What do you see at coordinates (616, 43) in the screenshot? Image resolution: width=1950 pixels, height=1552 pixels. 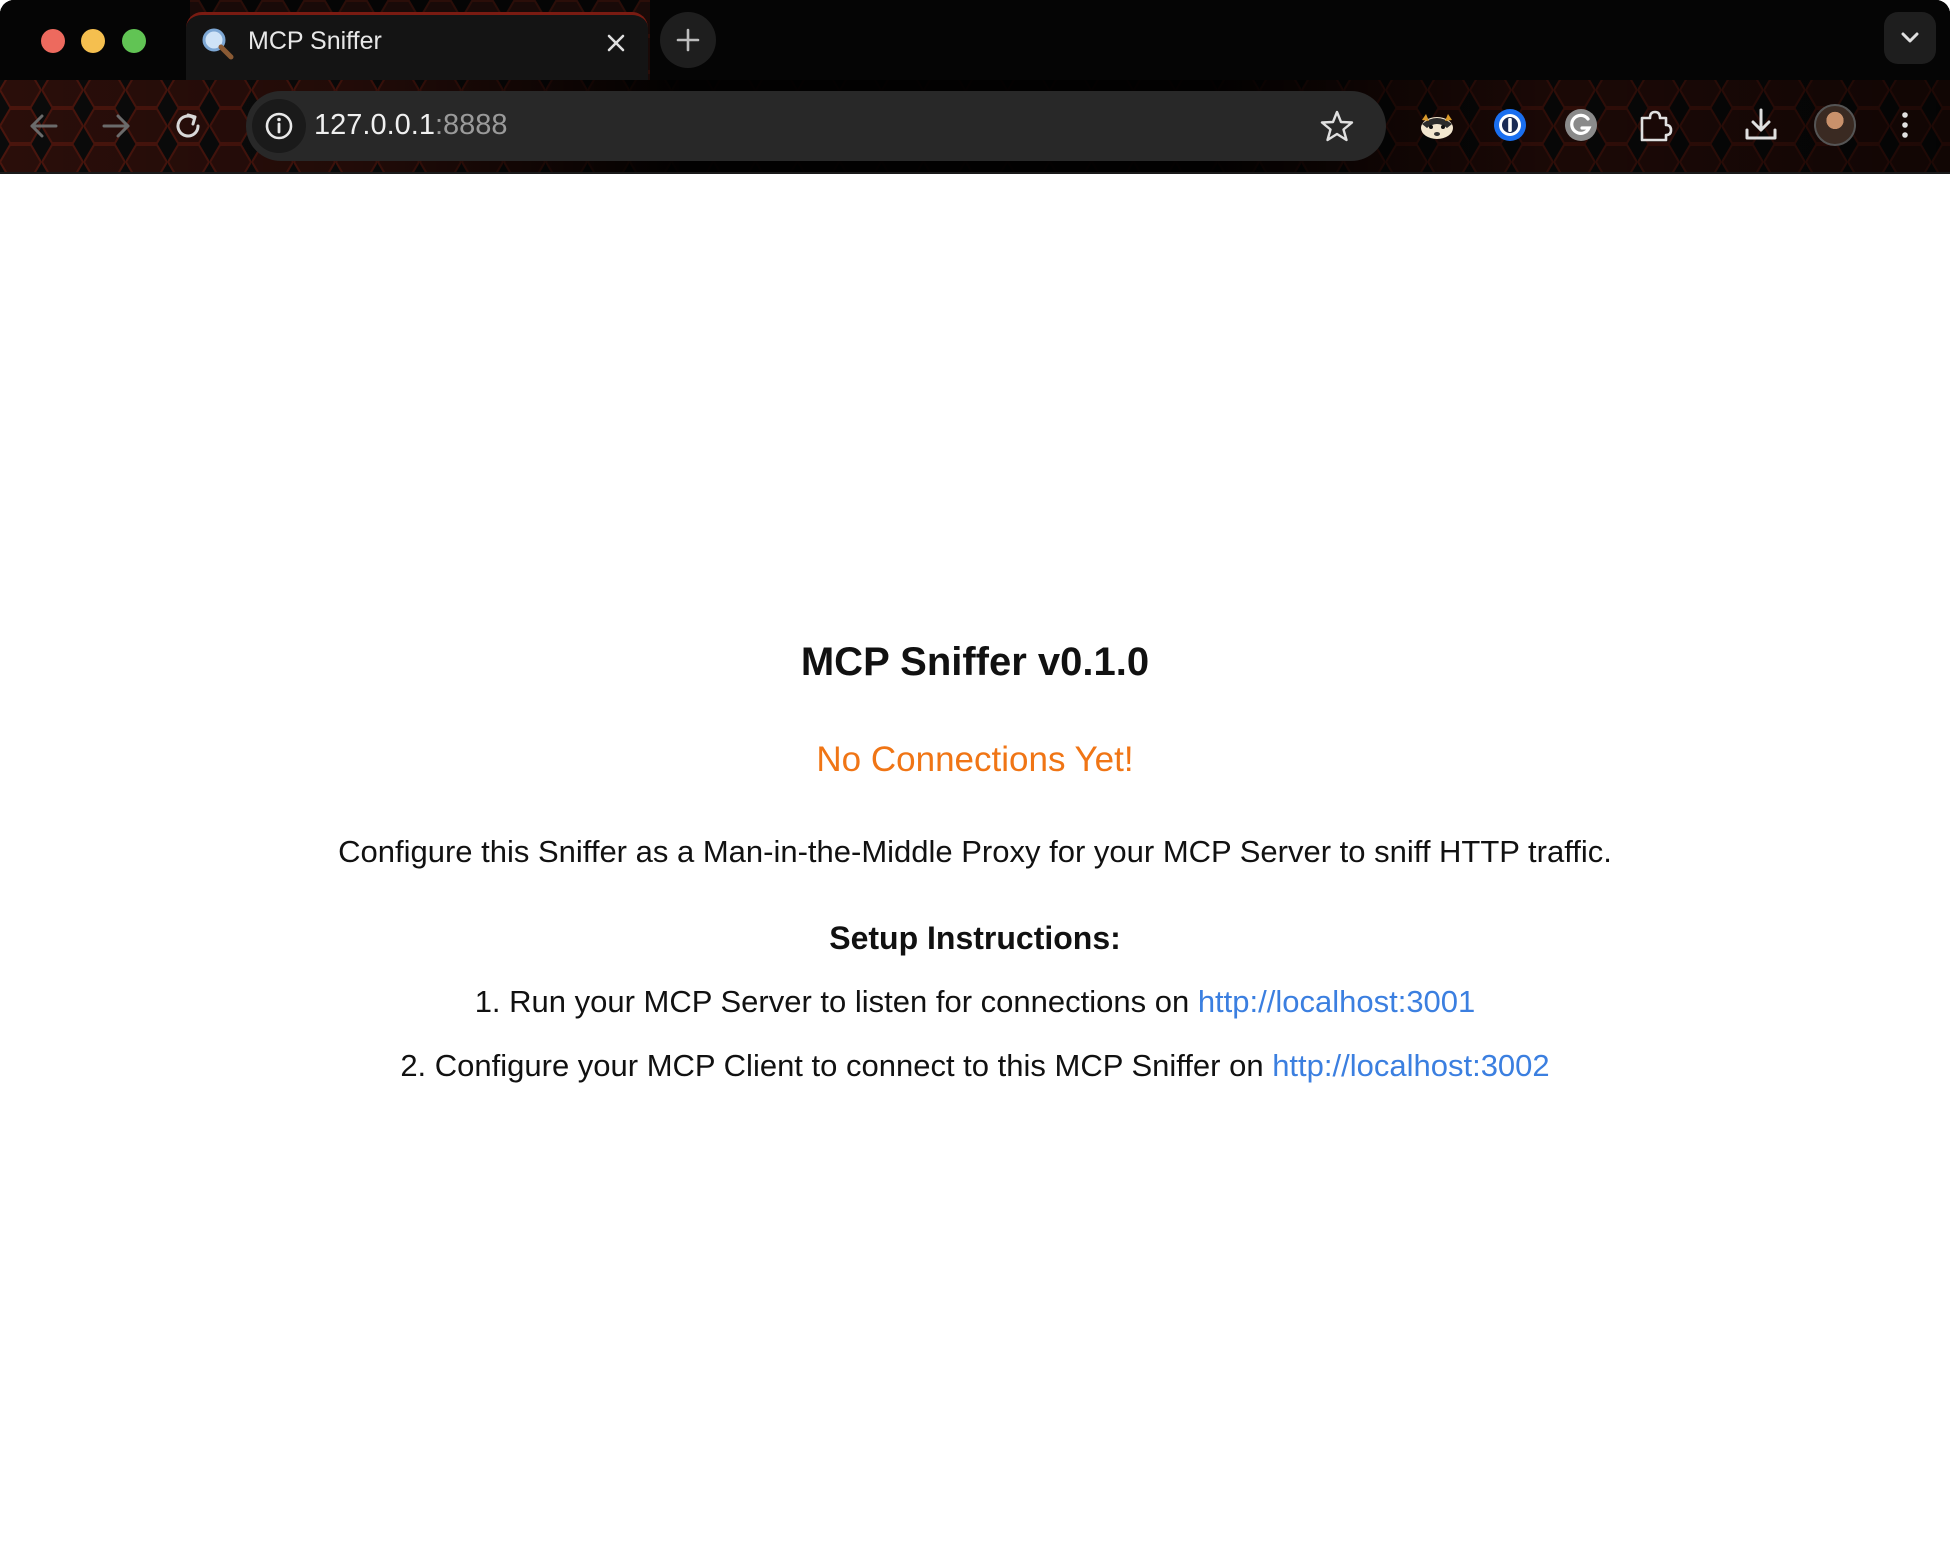 I see `close-tab-icon` at bounding box center [616, 43].